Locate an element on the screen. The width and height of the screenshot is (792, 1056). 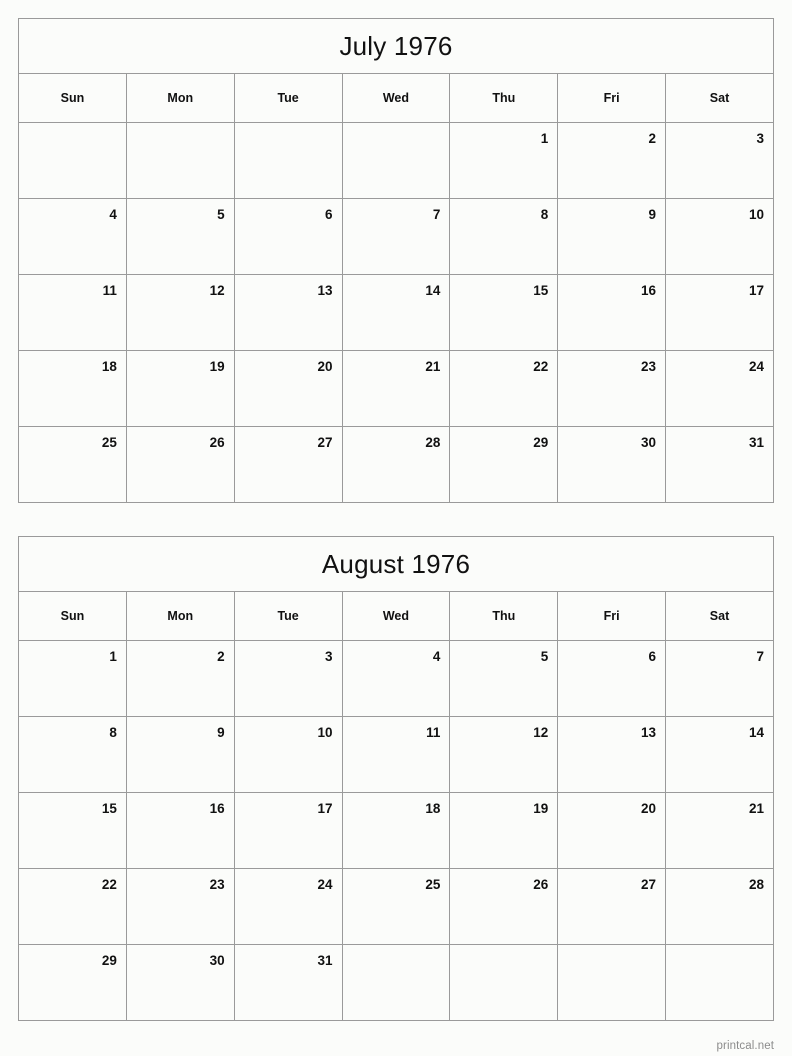
day-number: 25 is located at coordinates (433, 884).